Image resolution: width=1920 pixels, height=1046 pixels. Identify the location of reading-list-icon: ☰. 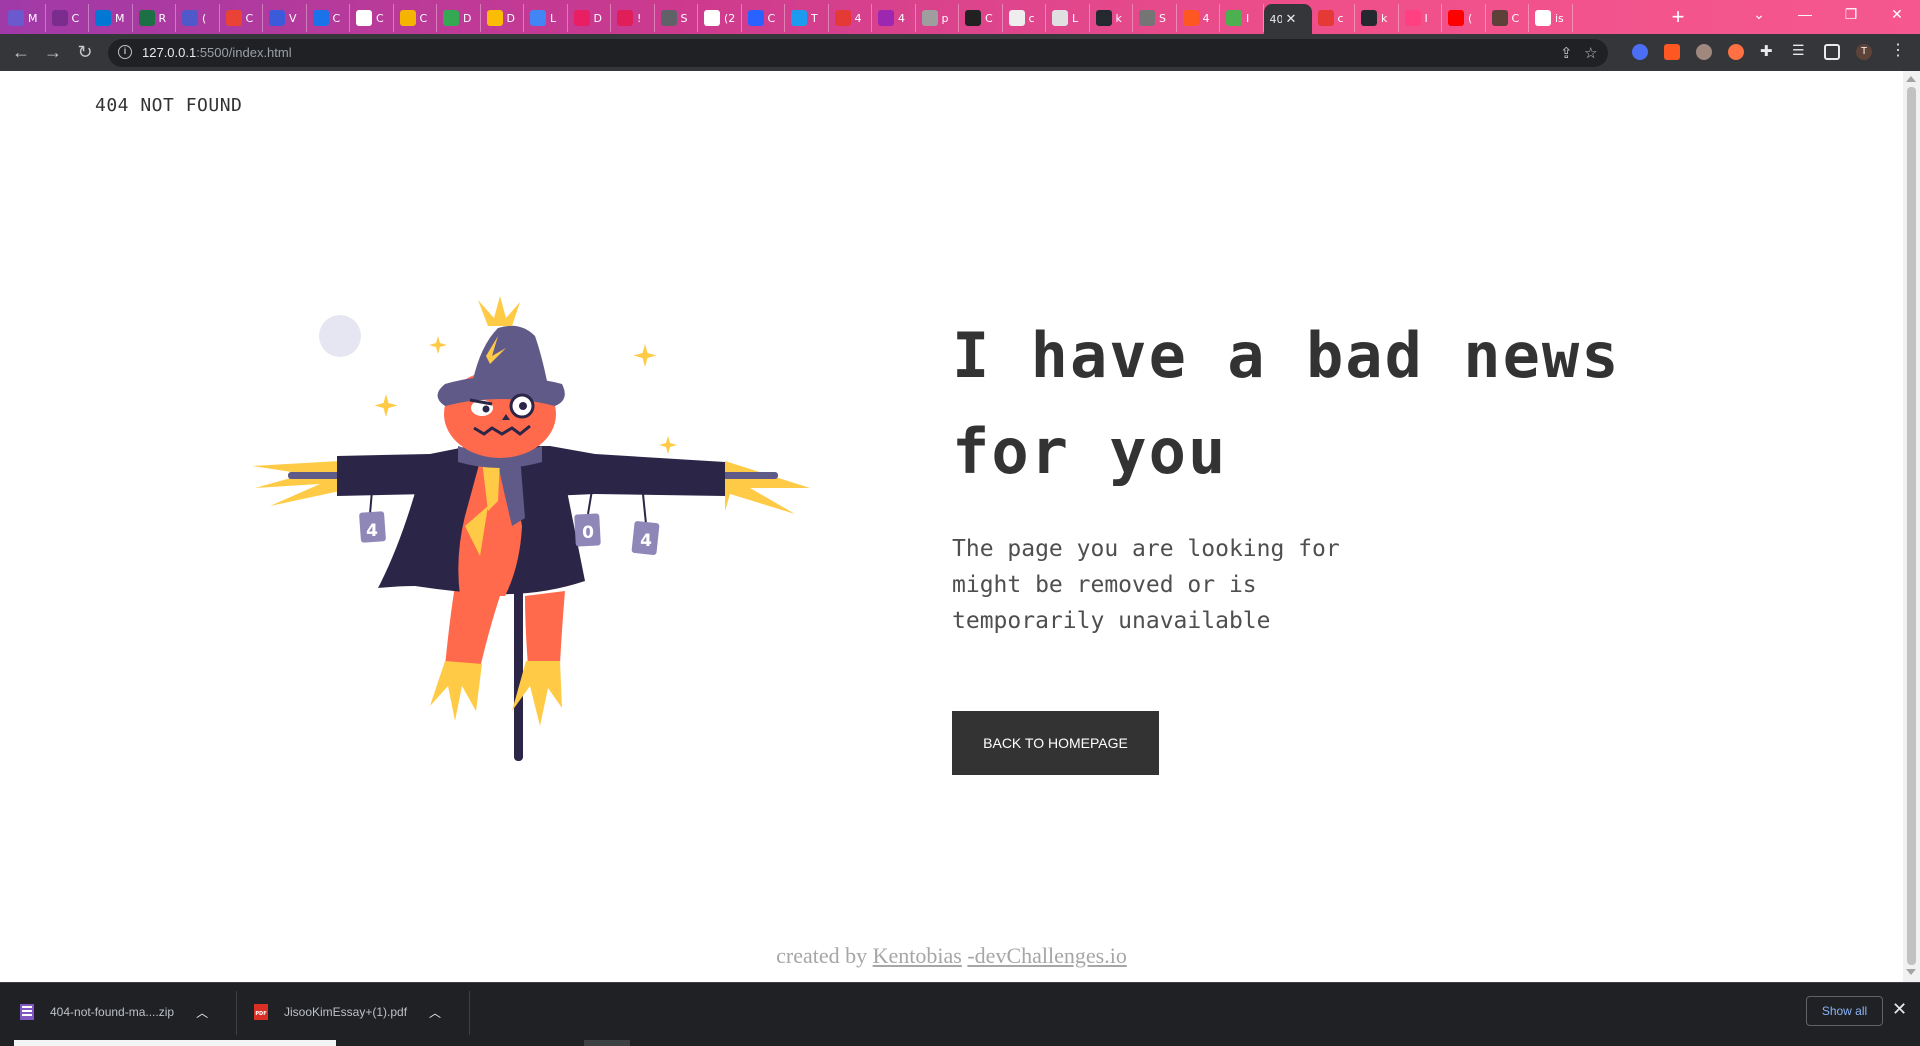
(1800, 50).